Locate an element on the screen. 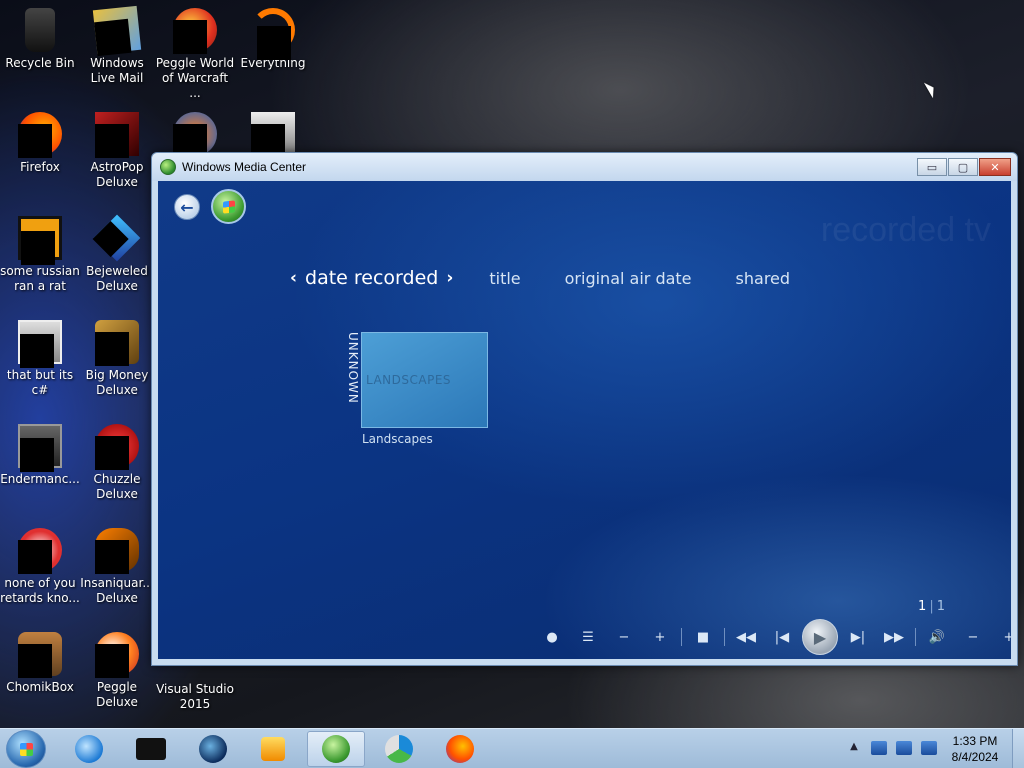 The height and width of the screenshot is (768, 1024). desktop-icon-some-russian: some russian ran a rat is located at coordinates (40, 255).